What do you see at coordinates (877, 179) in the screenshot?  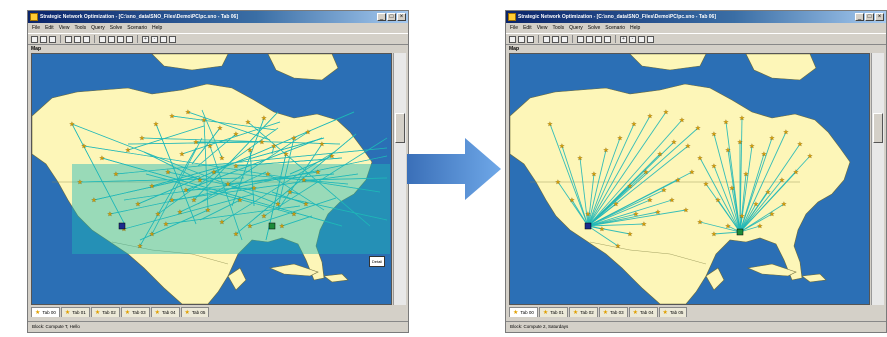 I see `vertical-scrollbar` at bounding box center [877, 179].